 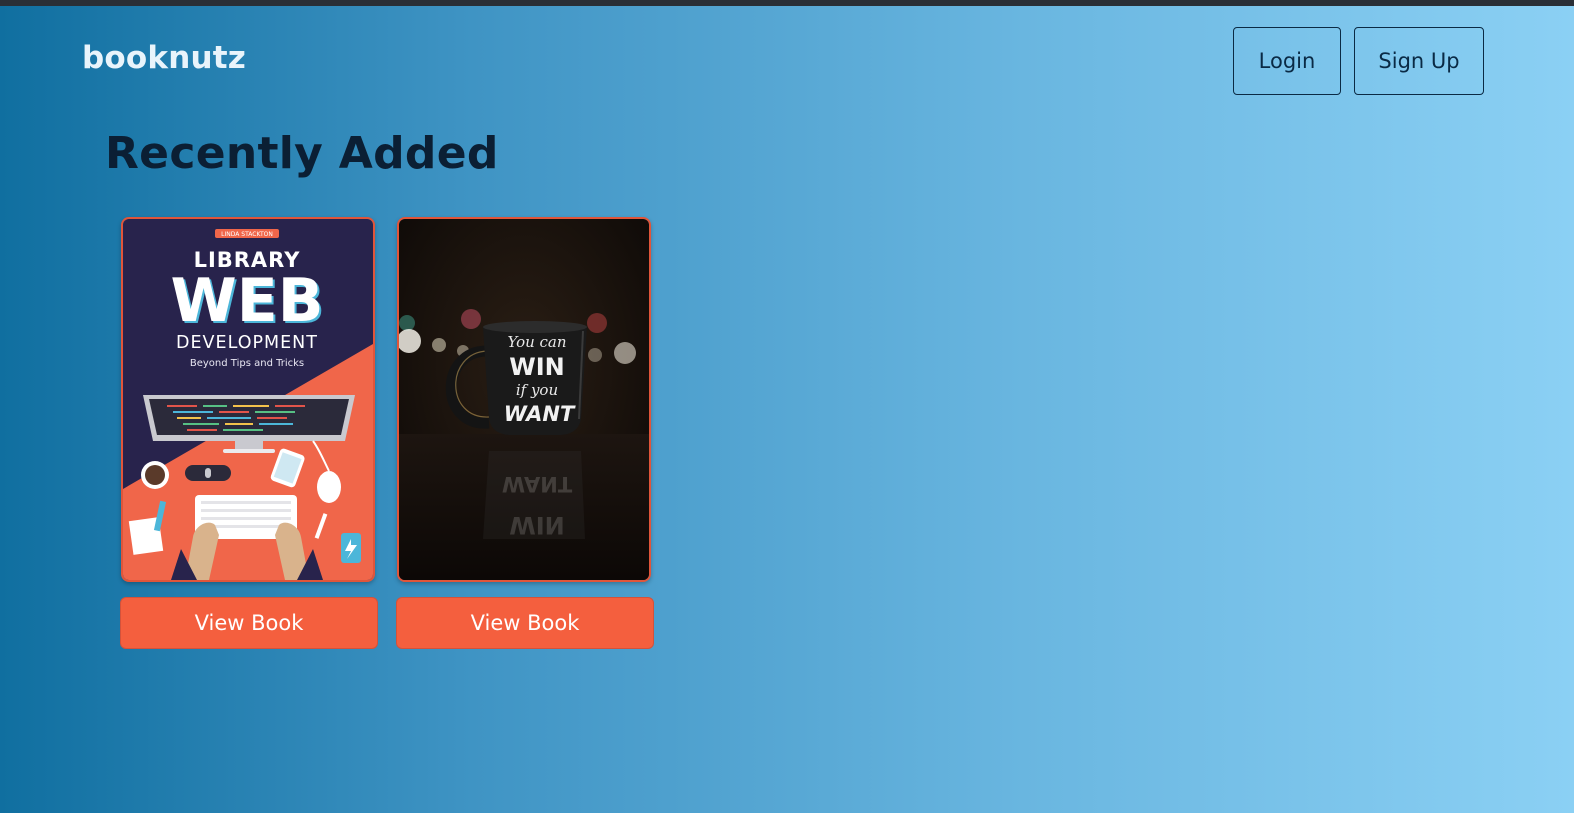 What do you see at coordinates (247, 301) in the screenshot?
I see `cover-title-line2: WEB` at bounding box center [247, 301].